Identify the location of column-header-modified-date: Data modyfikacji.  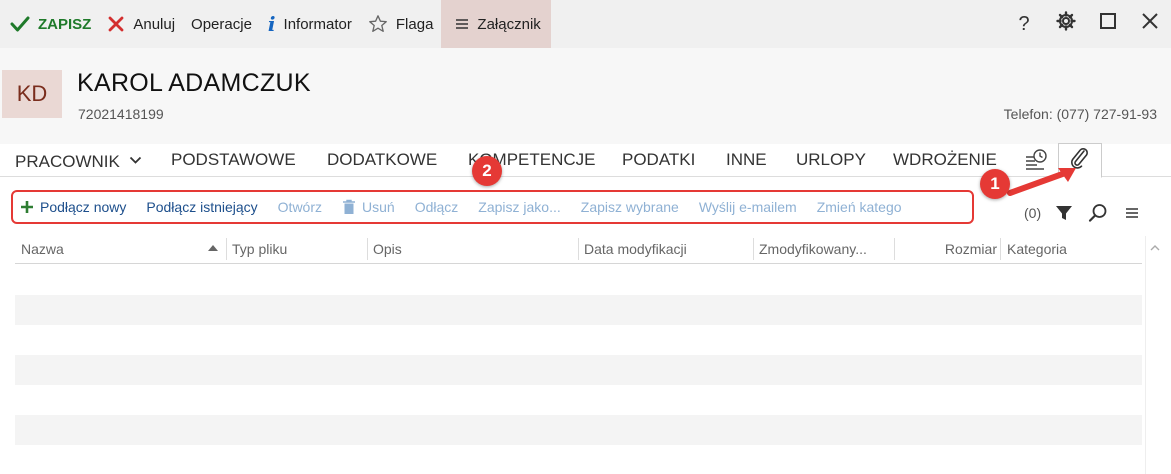
(666, 249).